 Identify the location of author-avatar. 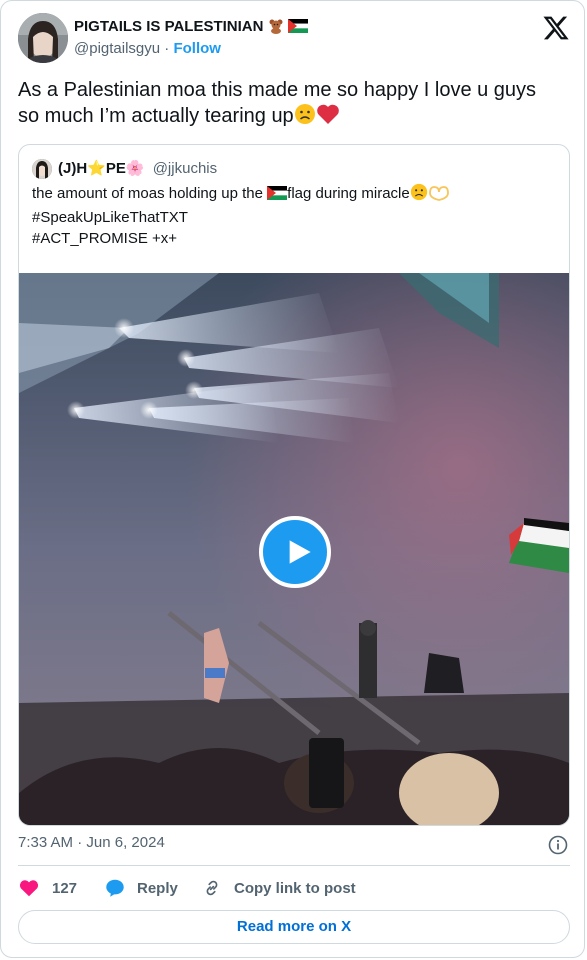
(43, 38).